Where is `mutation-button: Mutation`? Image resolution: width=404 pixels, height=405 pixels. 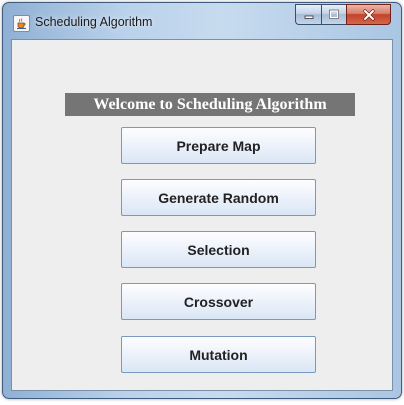 mutation-button: Mutation is located at coordinates (218, 354).